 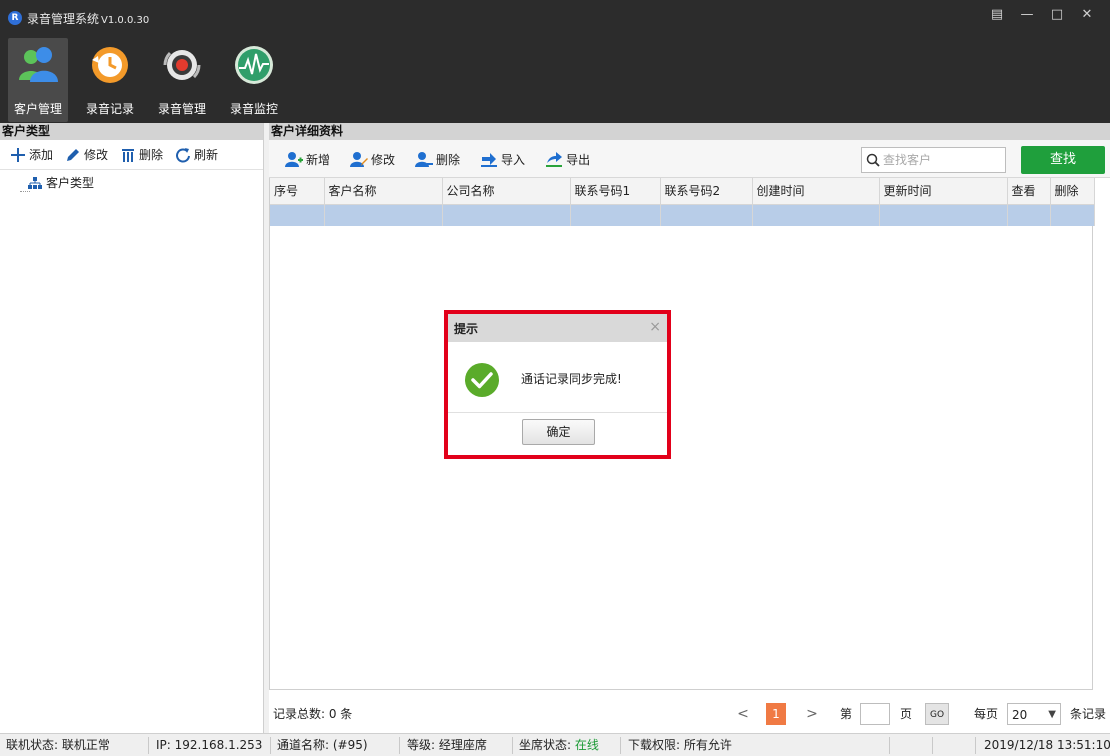 What do you see at coordinates (1072, 191) in the screenshot?
I see `column-header-delete: 删除` at bounding box center [1072, 191].